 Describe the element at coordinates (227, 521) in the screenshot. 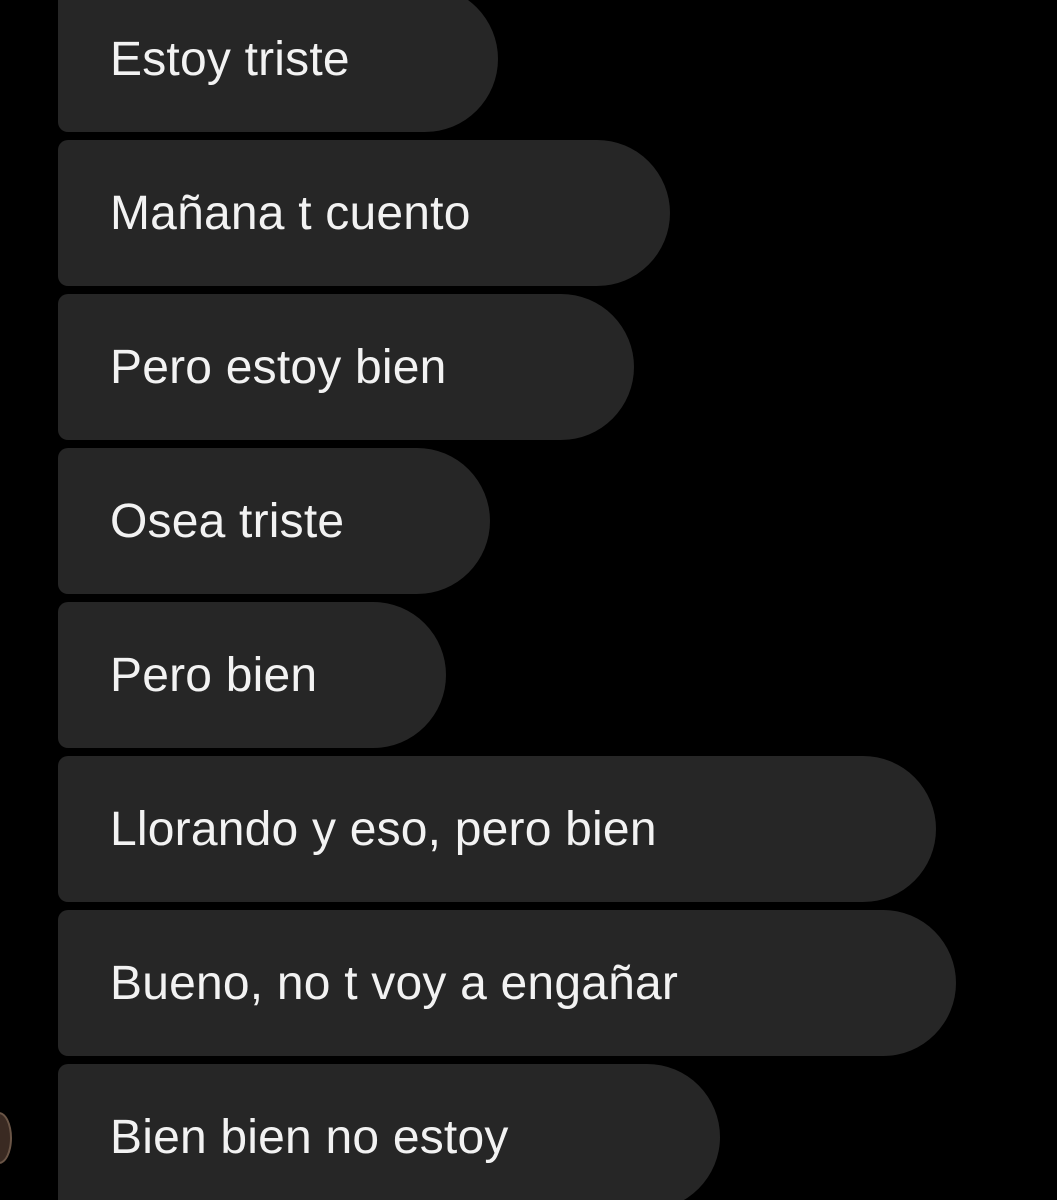

I see `message-text: Osea triste` at that location.